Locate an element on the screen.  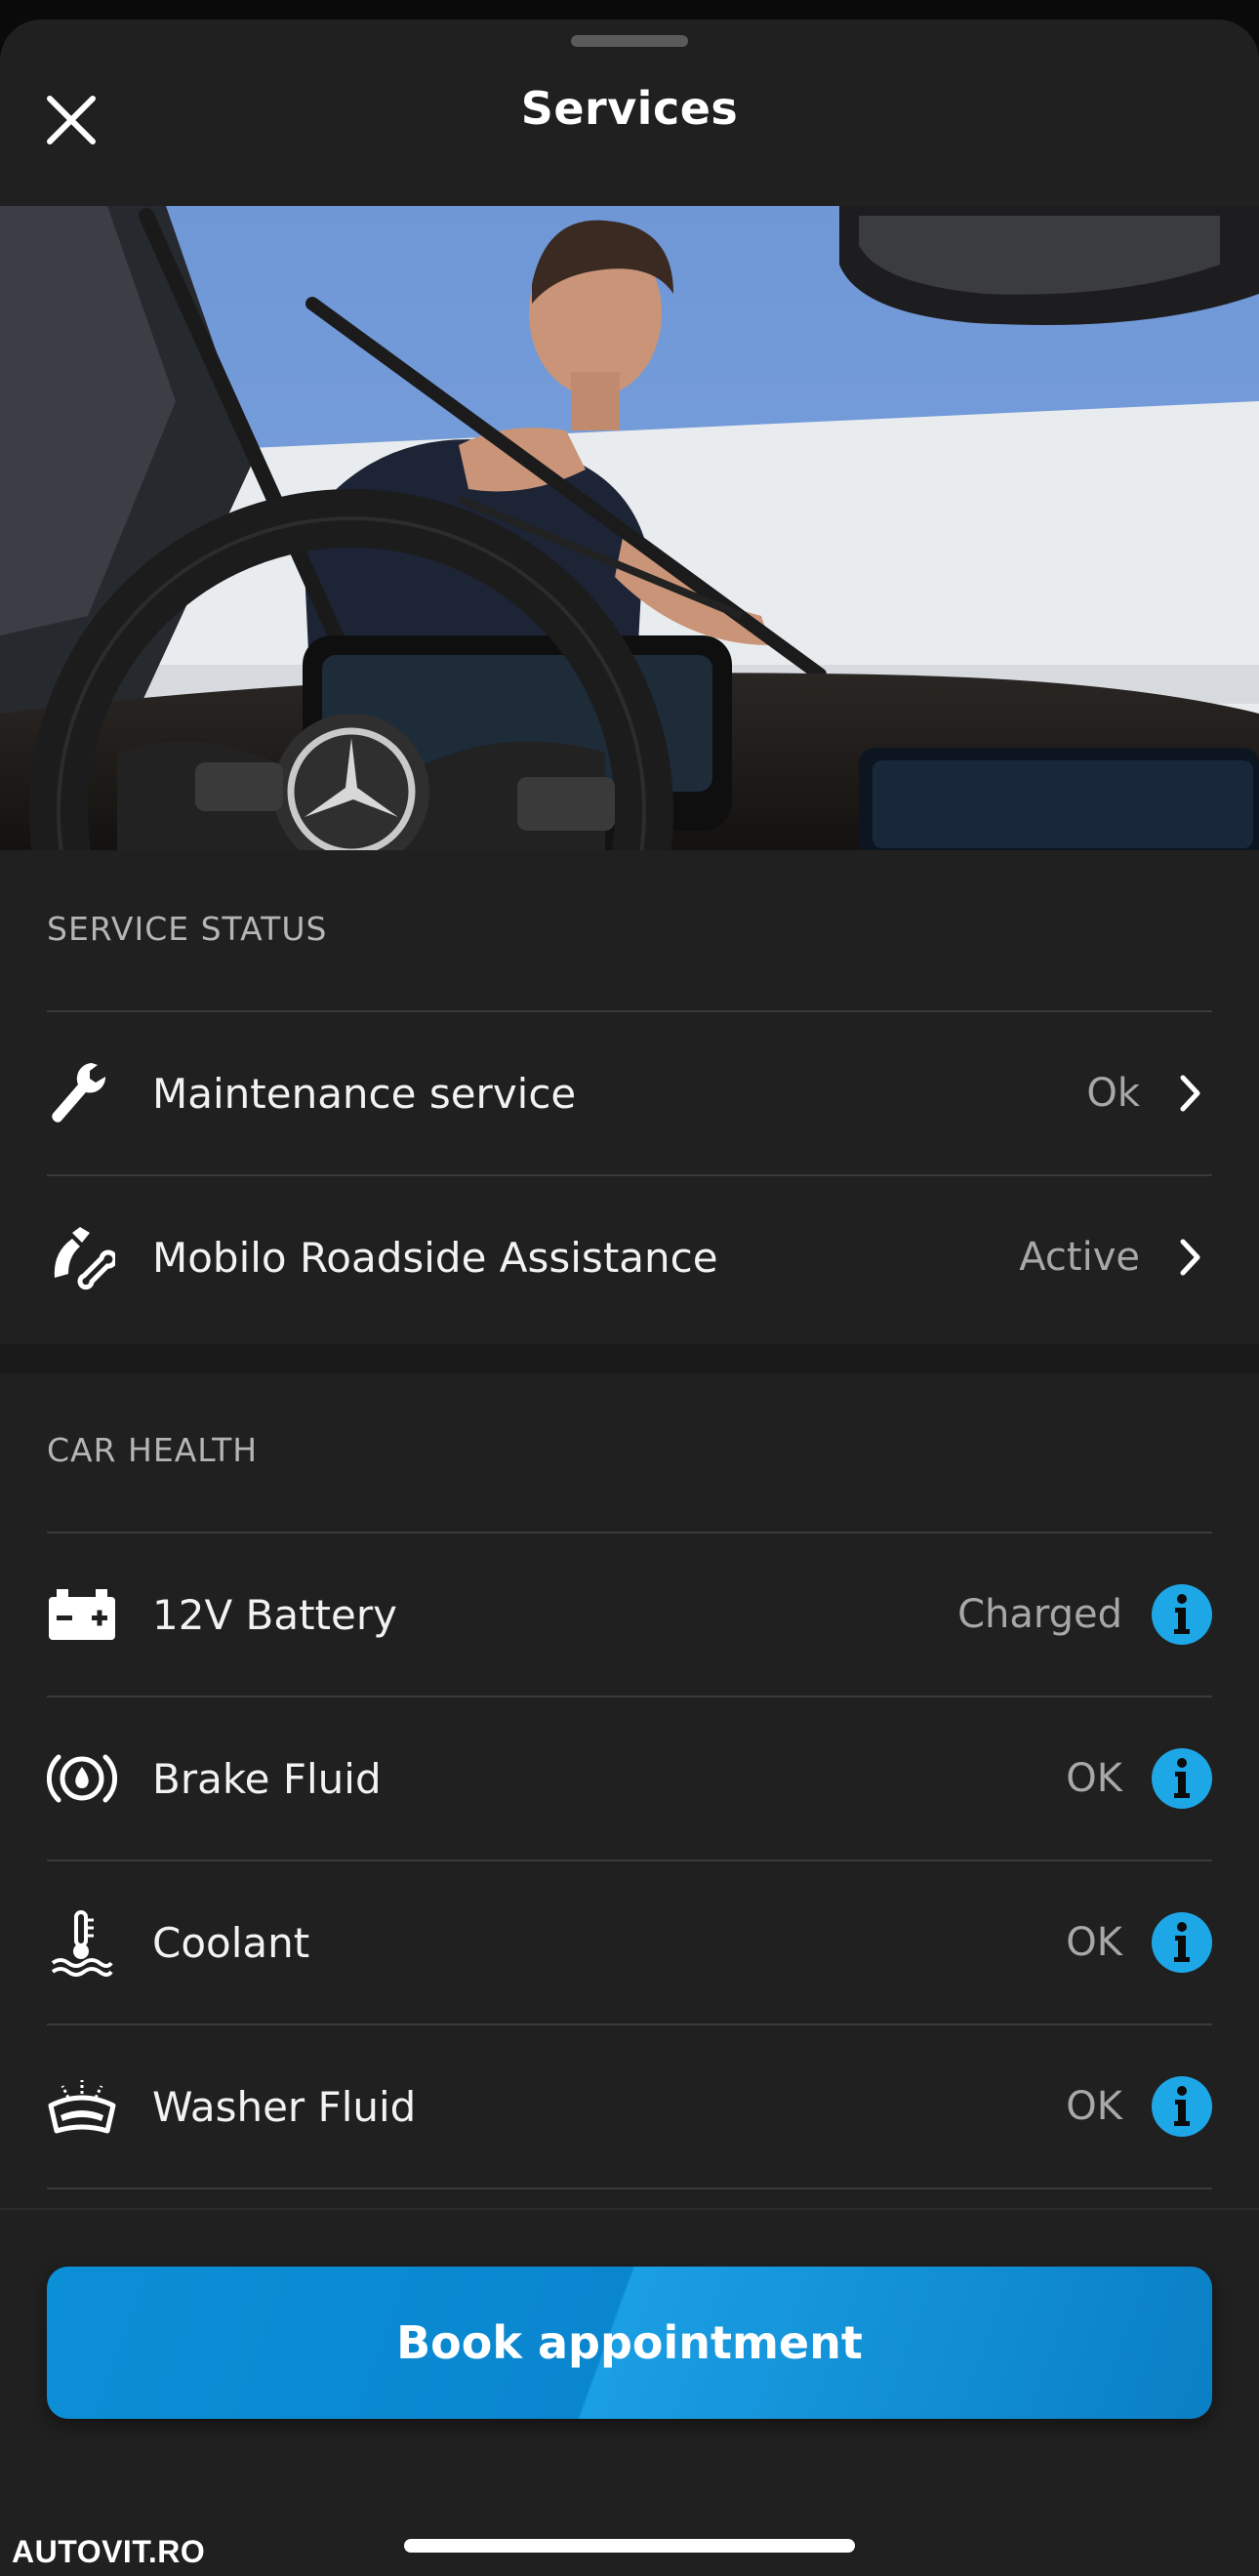
battery-icon is located at coordinates (88, 1615).